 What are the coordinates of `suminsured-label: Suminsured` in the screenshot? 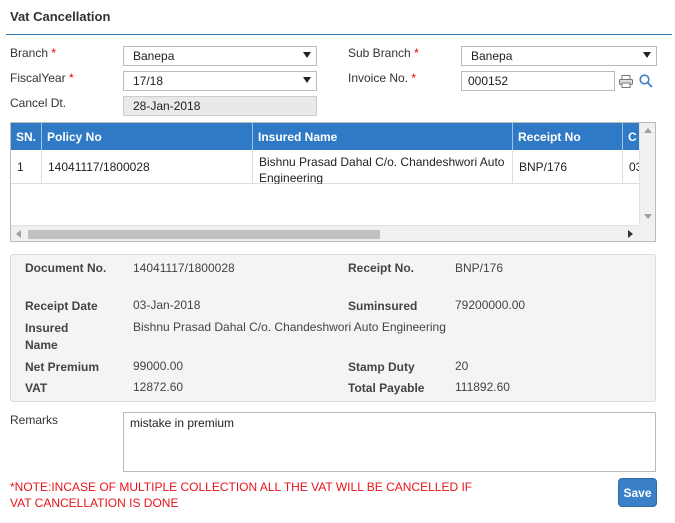 It's located at (383, 306).